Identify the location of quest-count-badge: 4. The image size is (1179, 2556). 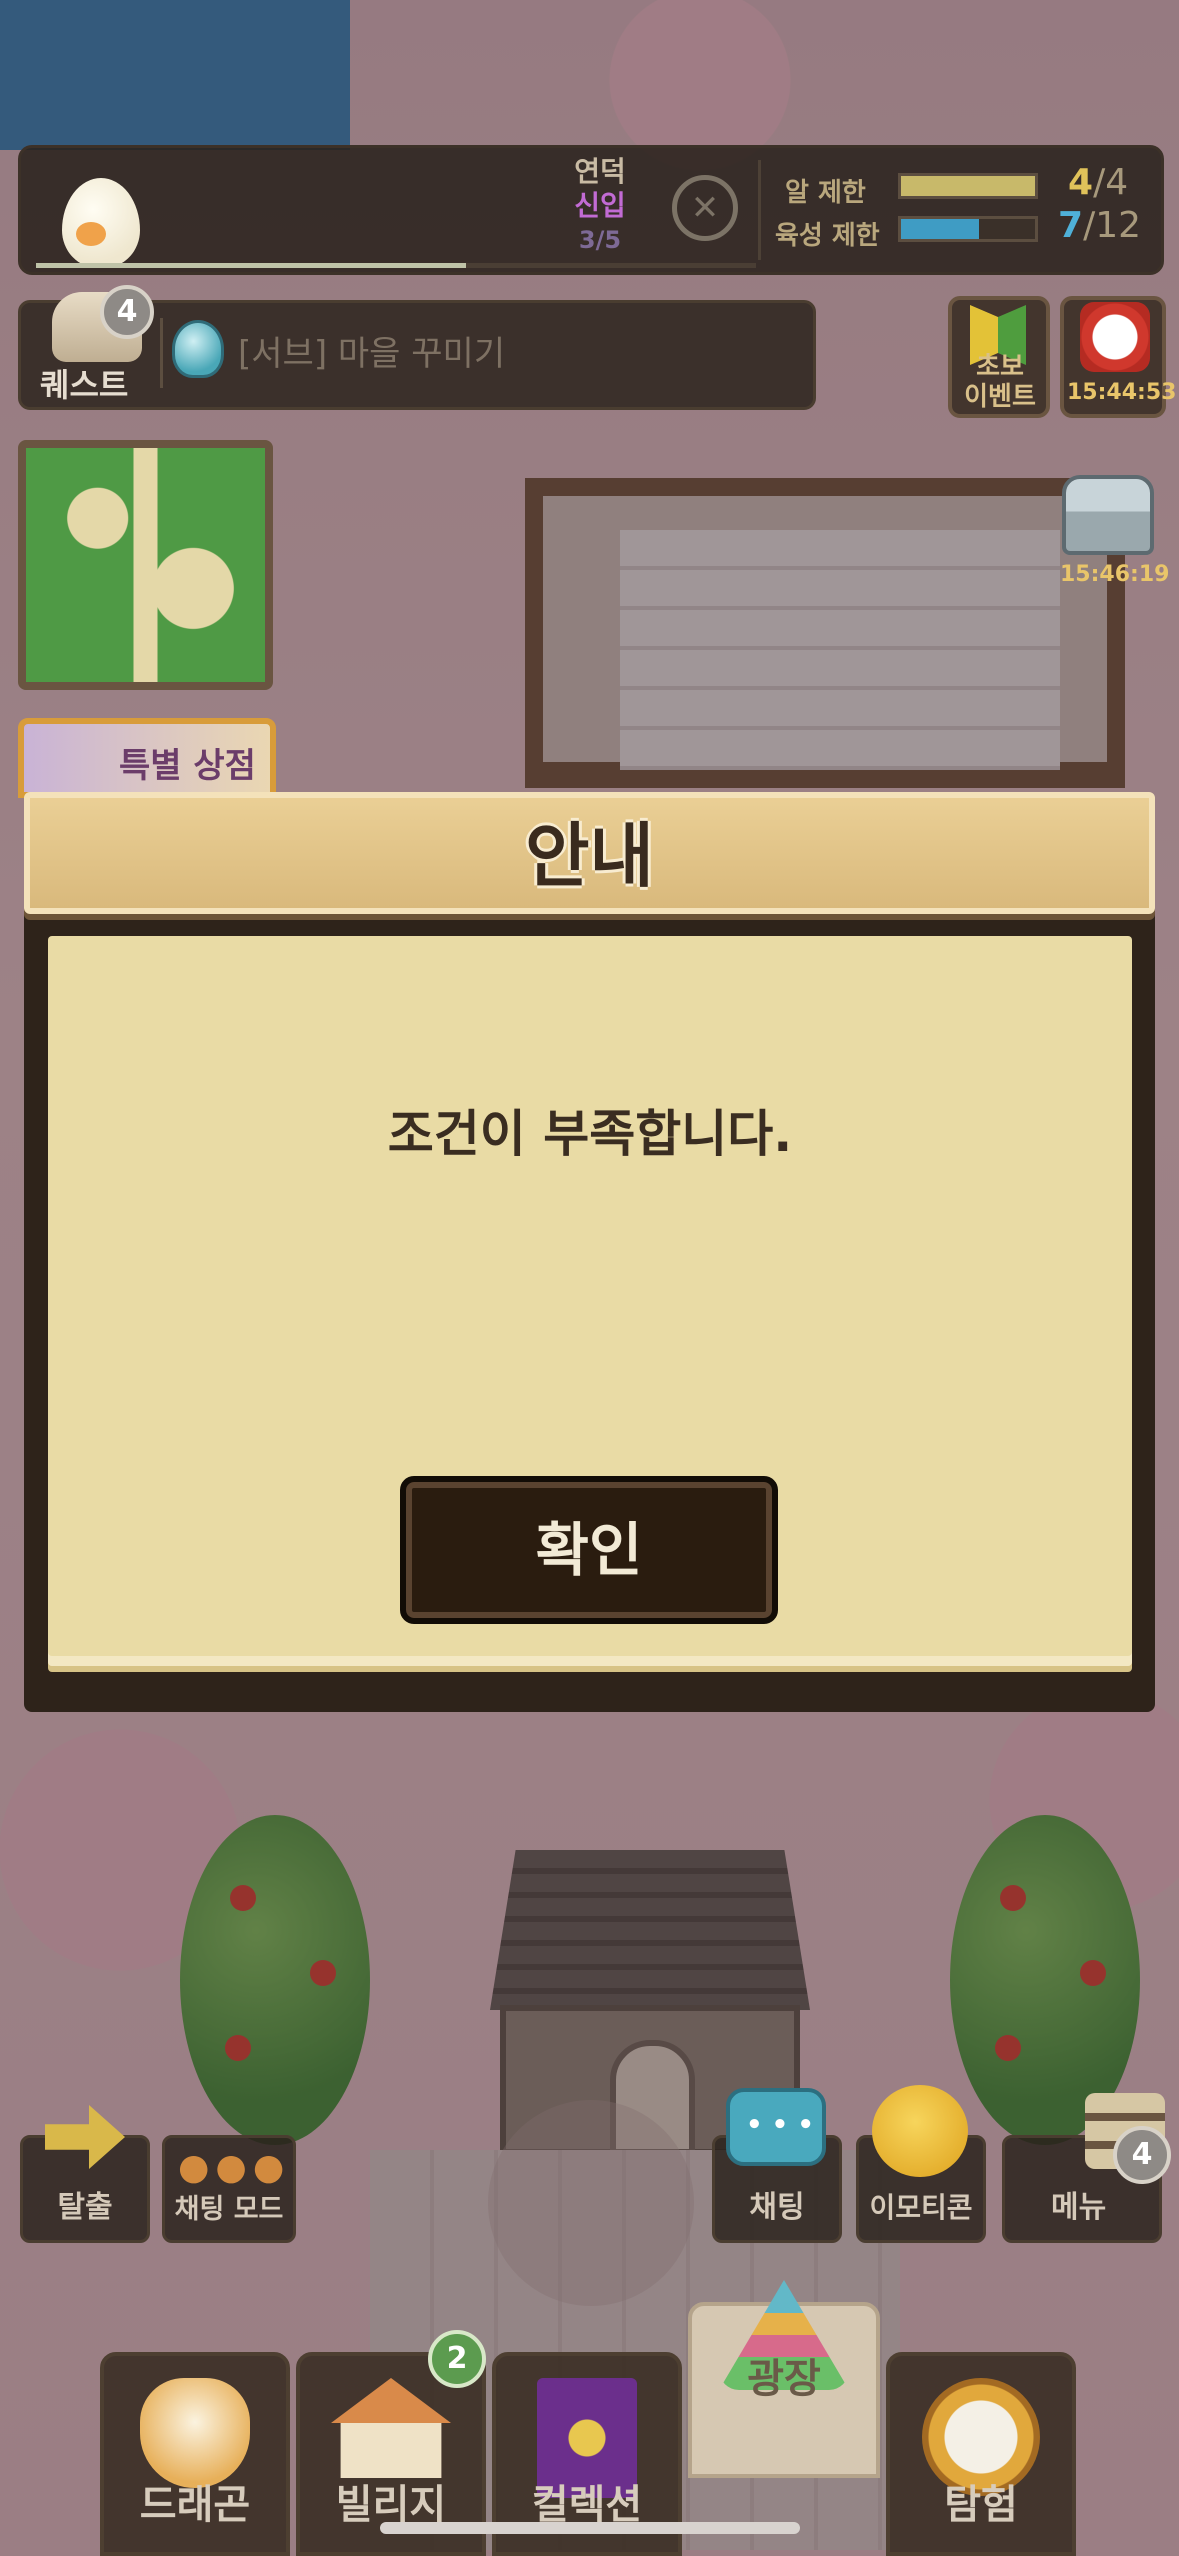
(127, 312).